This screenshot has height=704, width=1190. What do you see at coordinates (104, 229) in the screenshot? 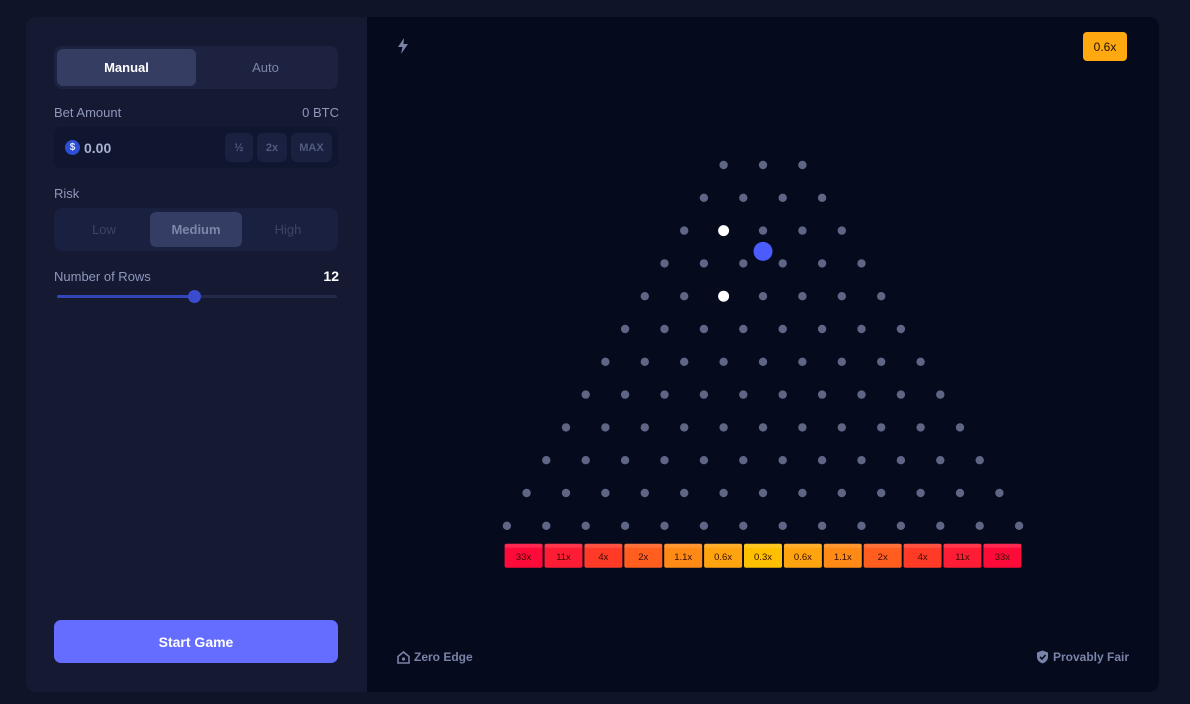
I see `risk-low-option: Low` at bounding box center [104, 229].